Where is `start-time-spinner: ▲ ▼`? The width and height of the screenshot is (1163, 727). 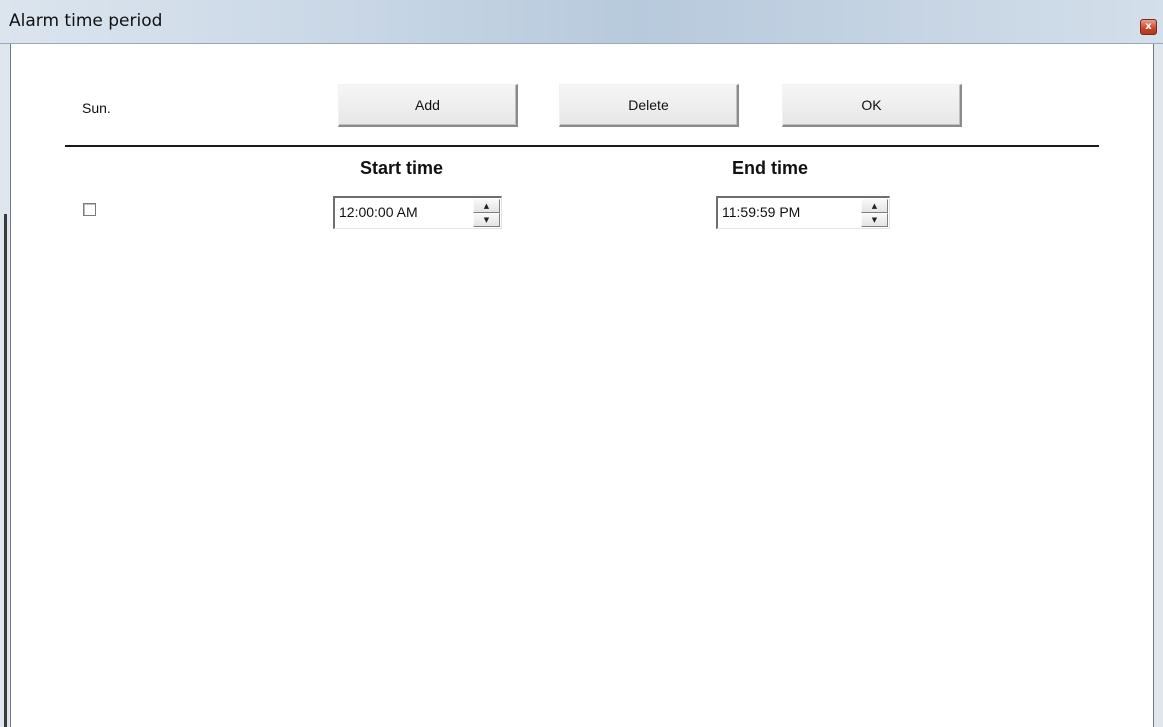
start-time-spinner: ▲ ▼ is located at coordinates (486, 213).